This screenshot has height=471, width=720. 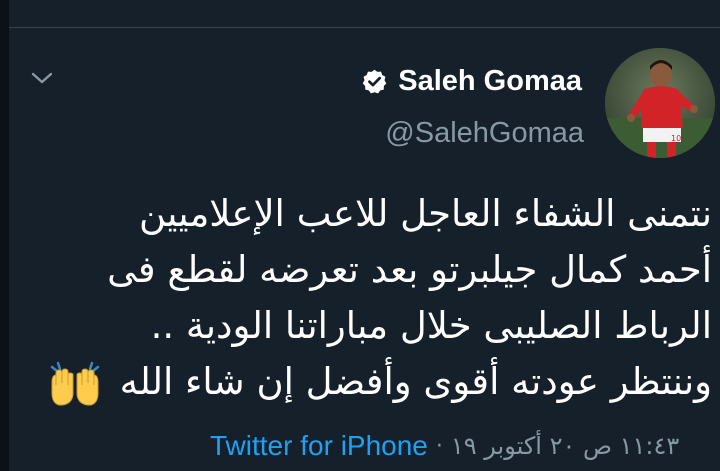 What do you see at coordinates (74, 383) in the screenshot?
I see `raising-hands-emoji` at bounding box center [74, 383].